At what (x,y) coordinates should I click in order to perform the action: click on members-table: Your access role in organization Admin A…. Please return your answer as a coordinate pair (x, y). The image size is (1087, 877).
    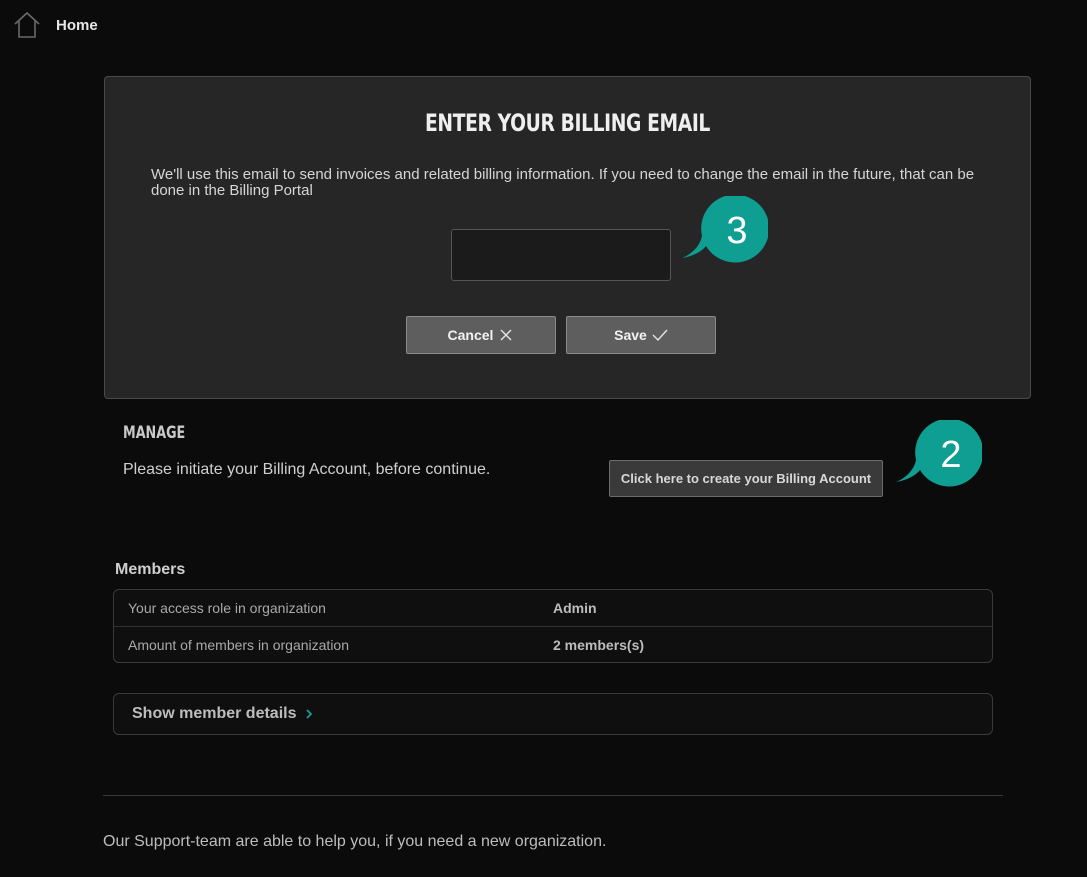
    Looking at the image, I should click on (553, 626).